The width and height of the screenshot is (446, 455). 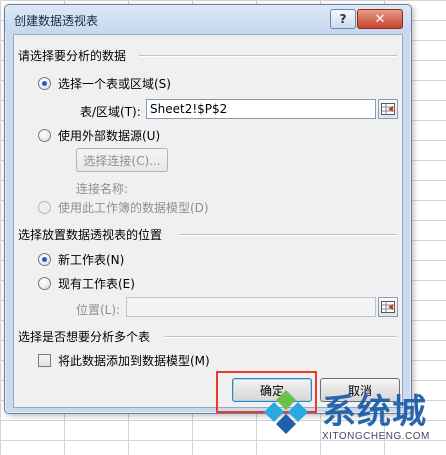 I want to click on radio-existing-worksheet, so click(x=44, y=283).